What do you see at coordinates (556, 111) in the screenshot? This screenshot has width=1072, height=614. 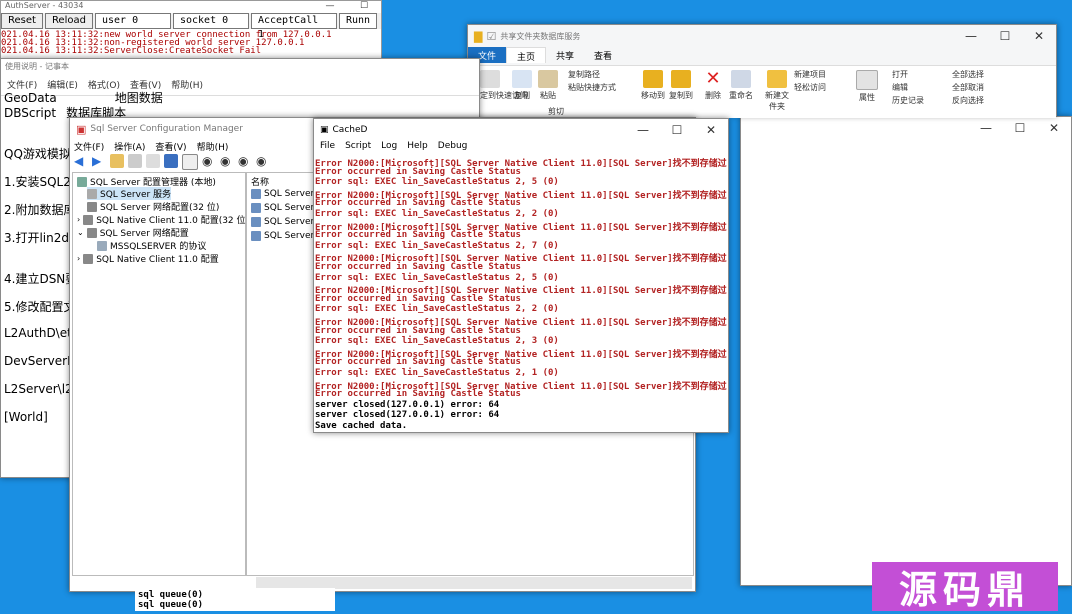 I see `cut-button: 剪切` at bounding box center [556, 111].